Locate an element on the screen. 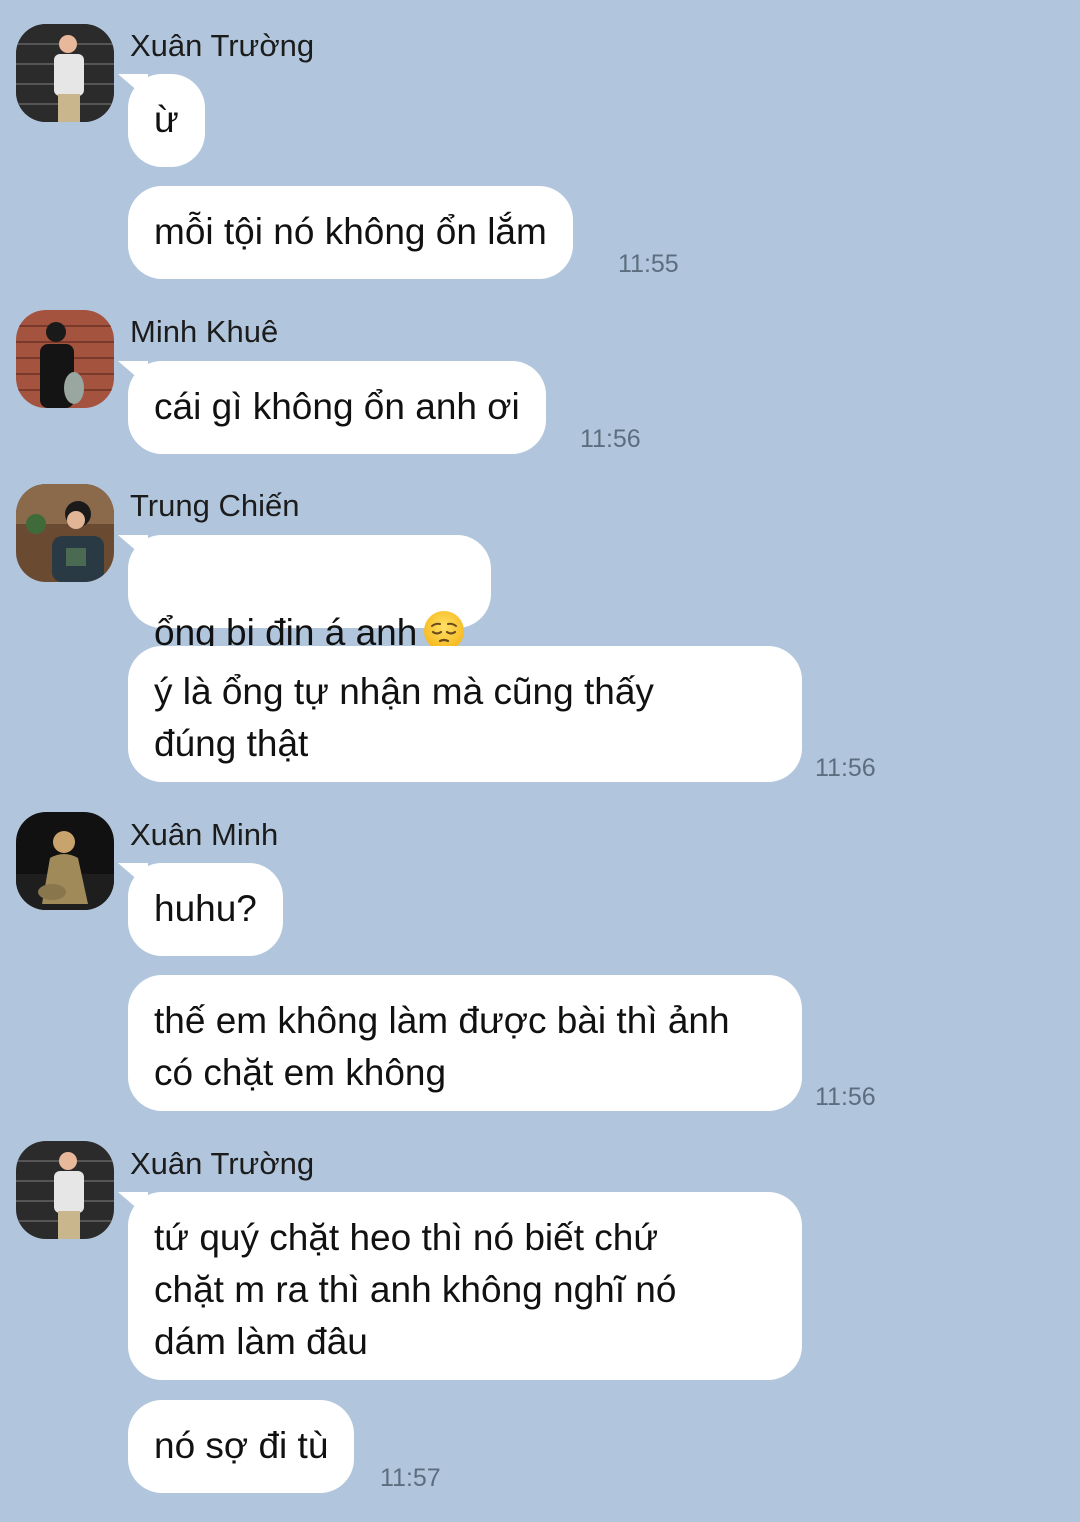 Image resolution: width=1080 pixels, height=1522 pixels. message-timestamp: 11:55 is located at coordinates (648, 264).